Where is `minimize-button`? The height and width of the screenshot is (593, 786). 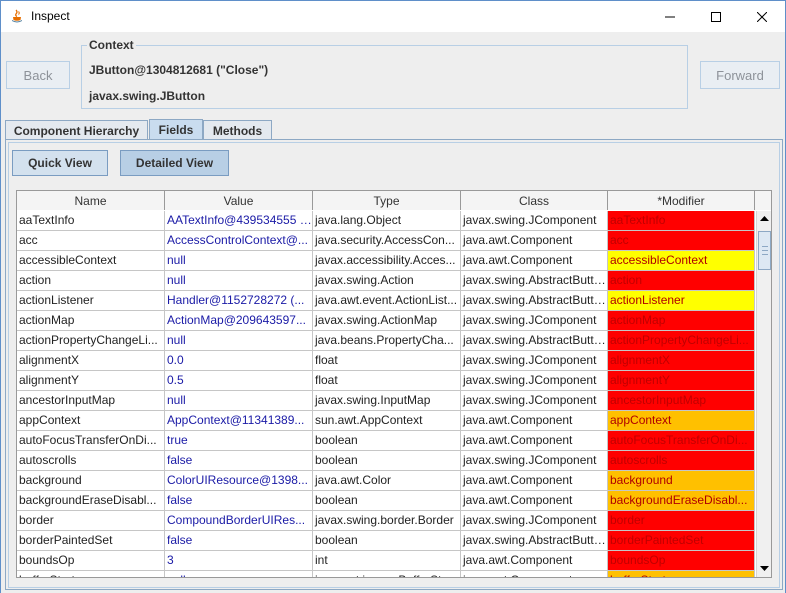
minimize-button is located at coordinates (670, 16).